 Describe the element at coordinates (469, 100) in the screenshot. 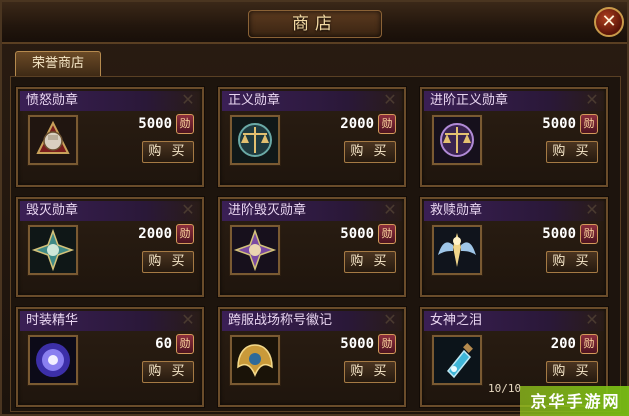

I see `item-name: 进阶正义勋章` at that location.